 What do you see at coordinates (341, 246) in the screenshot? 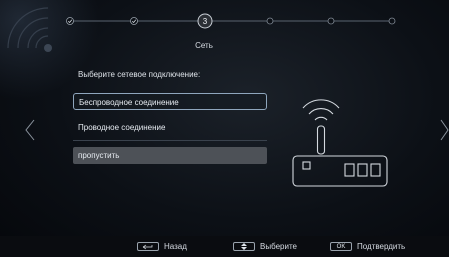
I see `ok-key: OK` at bounding box center [341, 246].